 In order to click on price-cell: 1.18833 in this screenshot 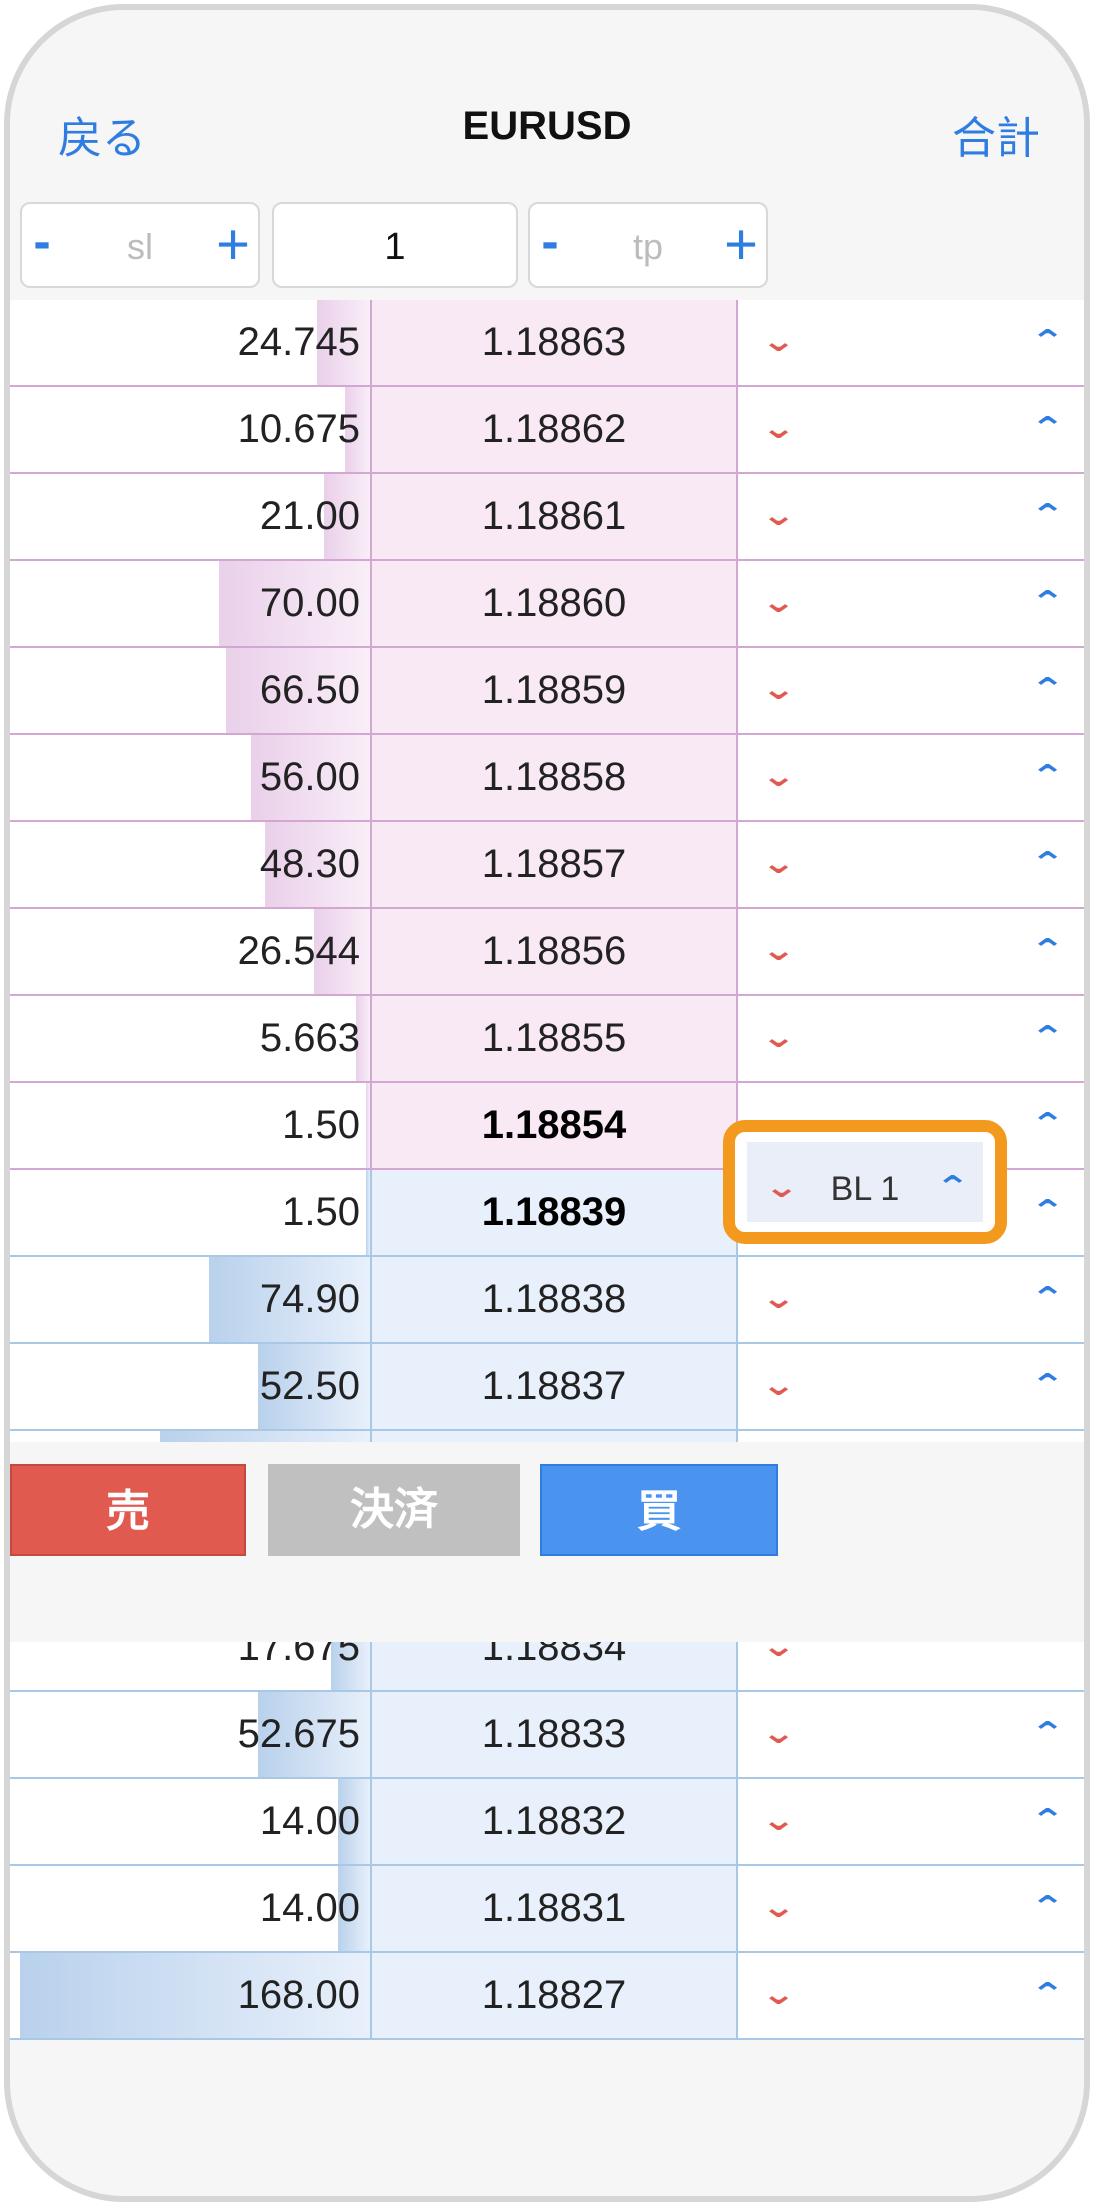, I will do `click(554, 1735)`.